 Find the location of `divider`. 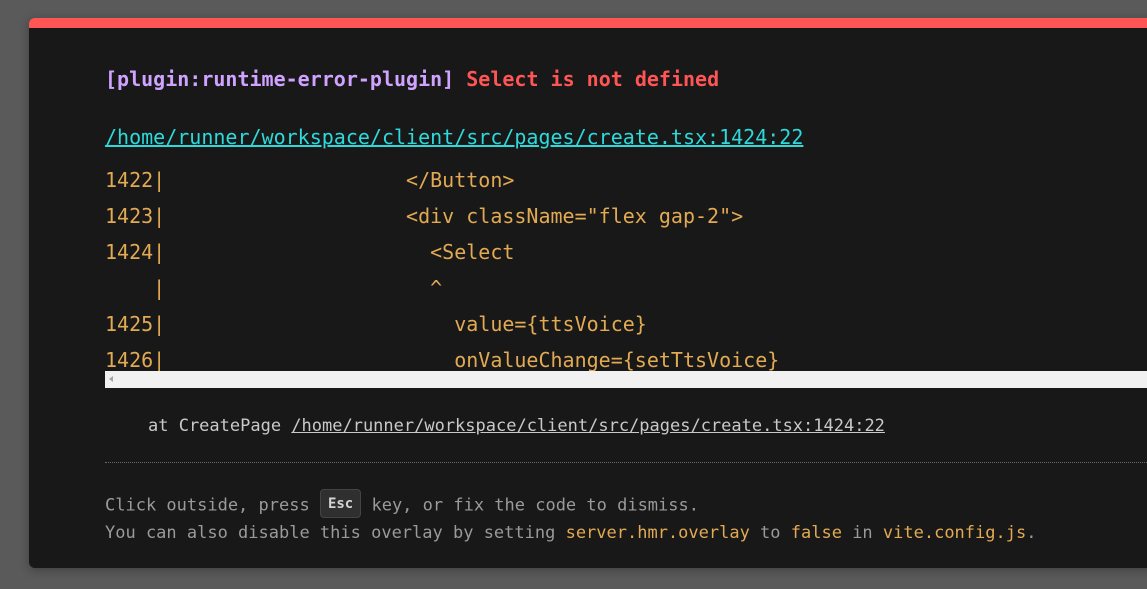

divider is located at coordinates (626, 462).